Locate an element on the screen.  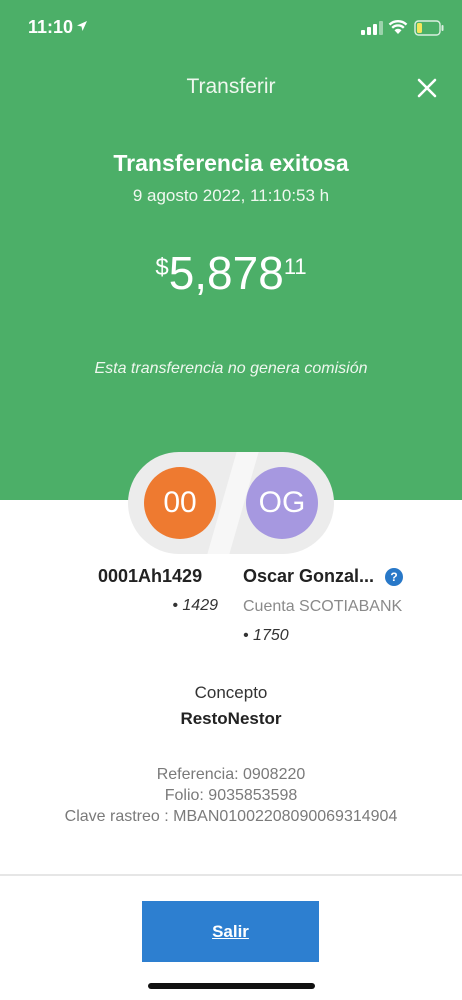
transfer-date: 9 agosto 2022, 11:10:53 h is located at coordinates (231, 195).